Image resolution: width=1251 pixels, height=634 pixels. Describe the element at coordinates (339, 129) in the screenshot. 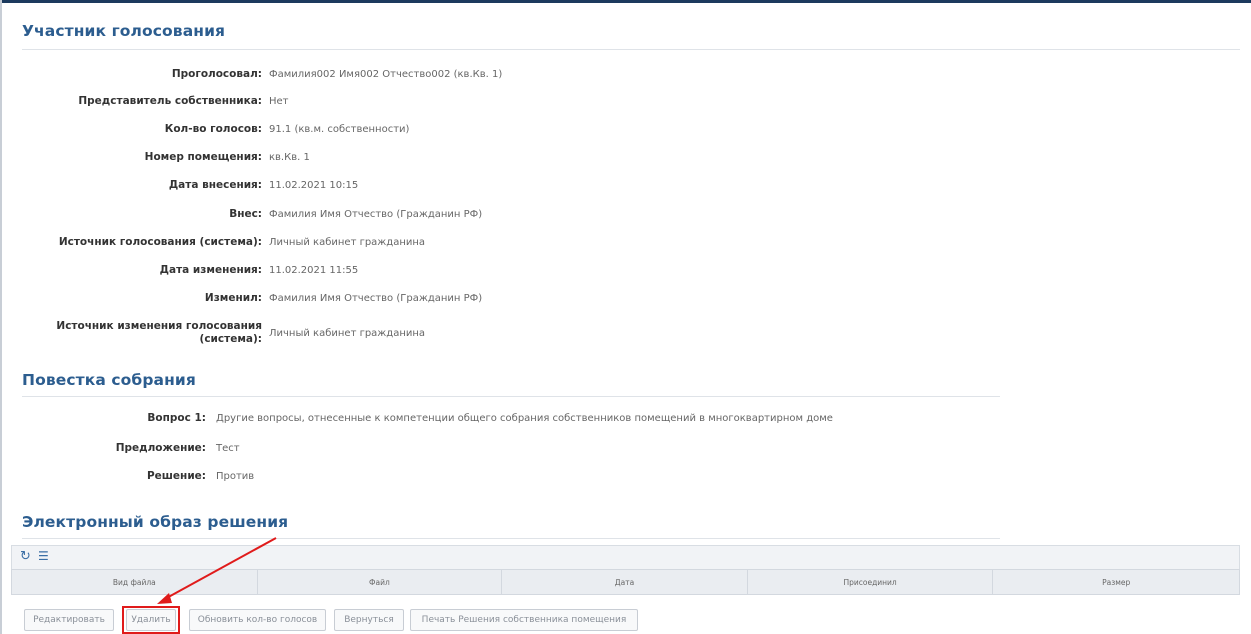

I see `votes-value: 91.1 (кв.м. собственности)` at that location.